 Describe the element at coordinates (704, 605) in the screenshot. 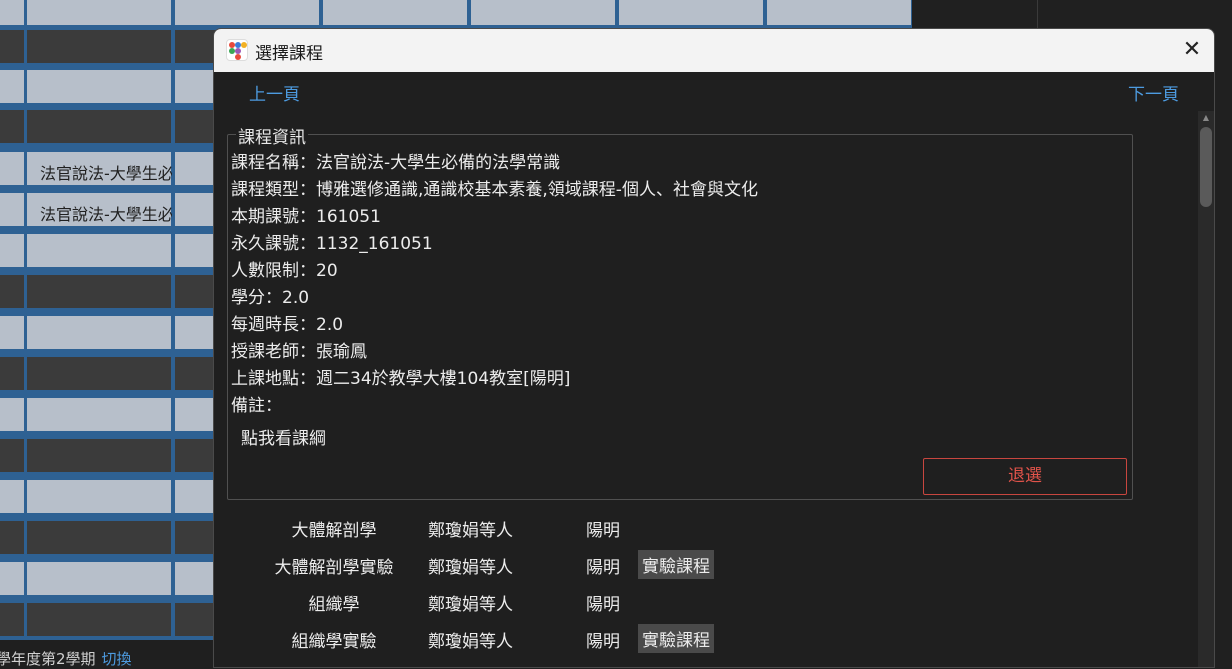

I see `course-row: 組織學 鄭瓊娟等人 陽明` at that location.